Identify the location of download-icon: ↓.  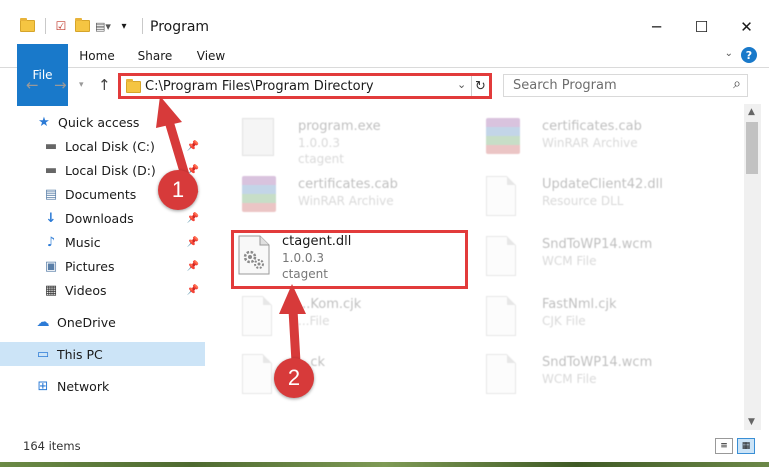
(51, 218).